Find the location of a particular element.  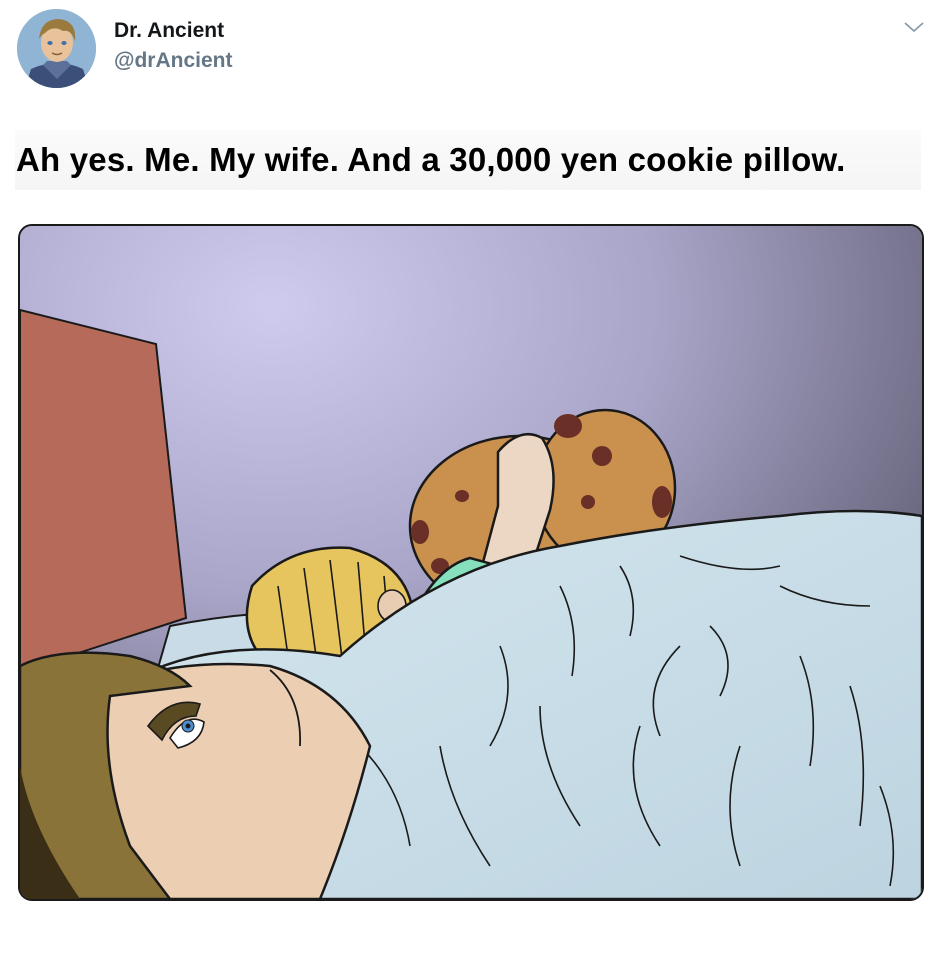

avatar-illustration is located at coordinates (56, 48).